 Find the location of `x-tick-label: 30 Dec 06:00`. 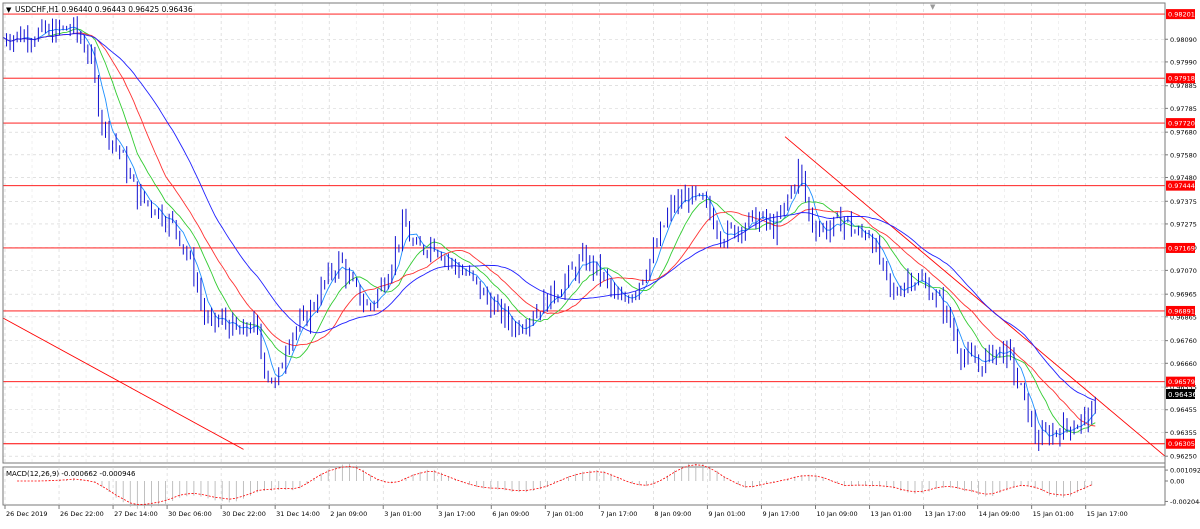

x-tick-label: 30 Dec 06:00 is located at coordinates (190, 514).